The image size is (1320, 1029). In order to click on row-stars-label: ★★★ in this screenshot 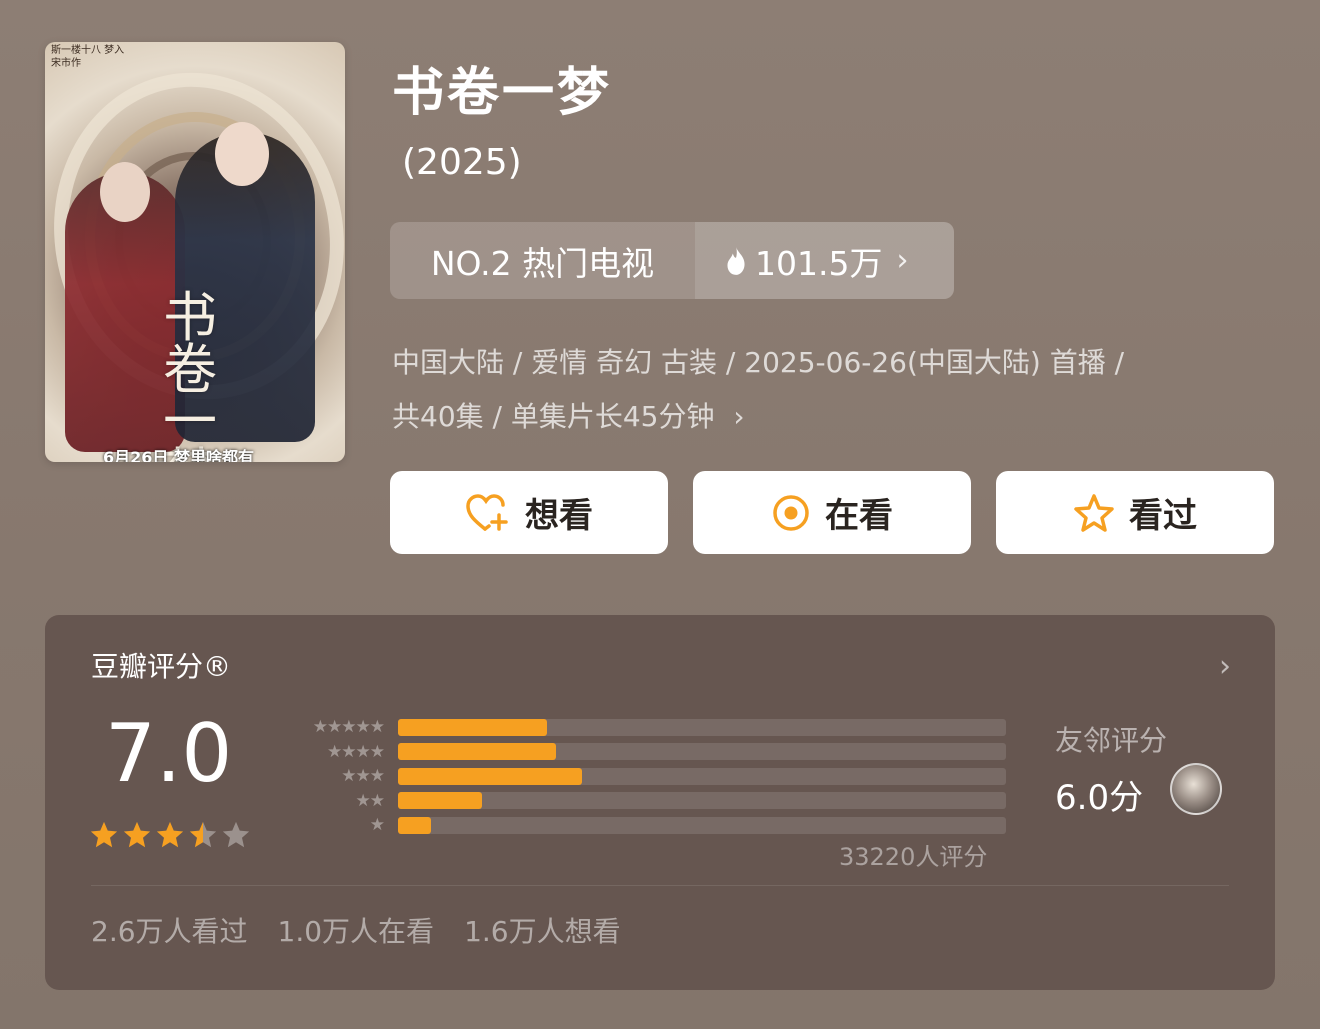, I will do `click(363, 776)`.